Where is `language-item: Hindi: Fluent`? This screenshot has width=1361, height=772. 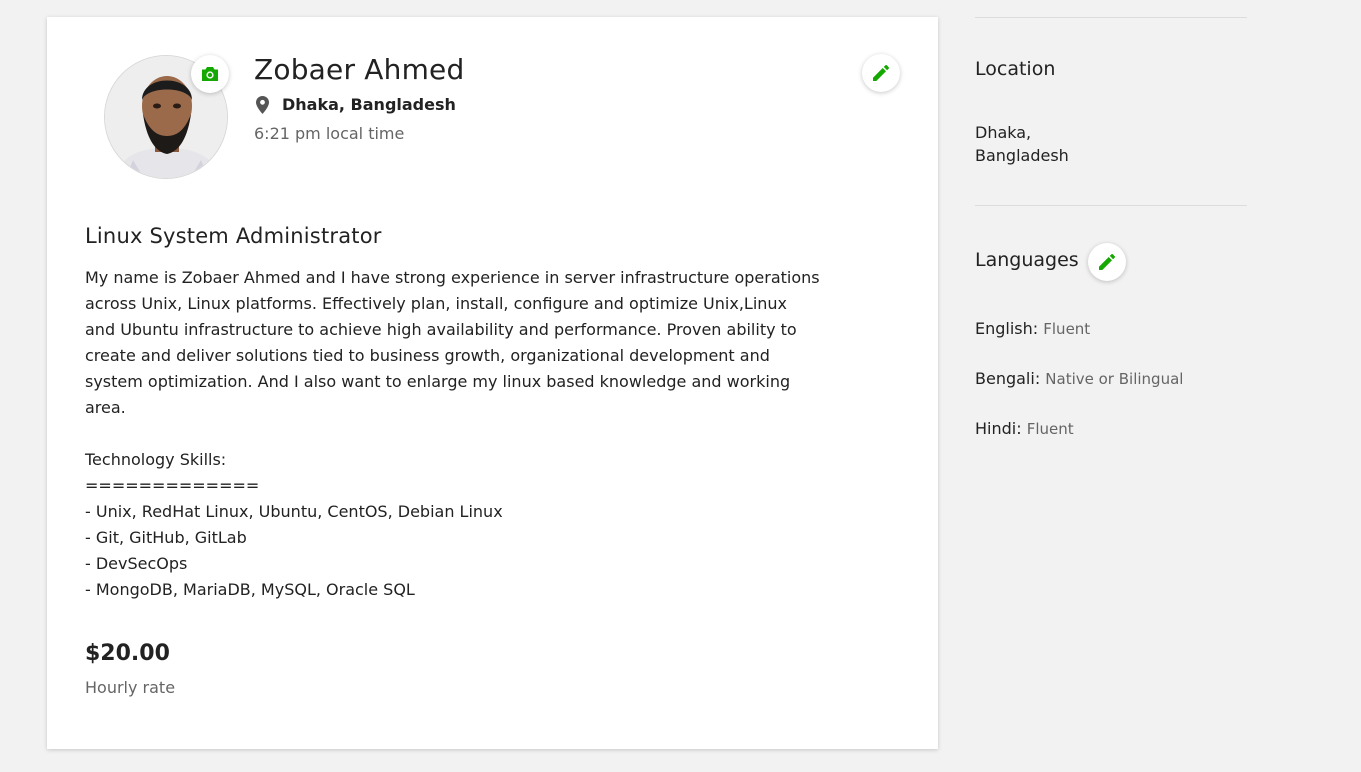
language-item: Hindi: Fluent is located at coordinates (1024, 428).